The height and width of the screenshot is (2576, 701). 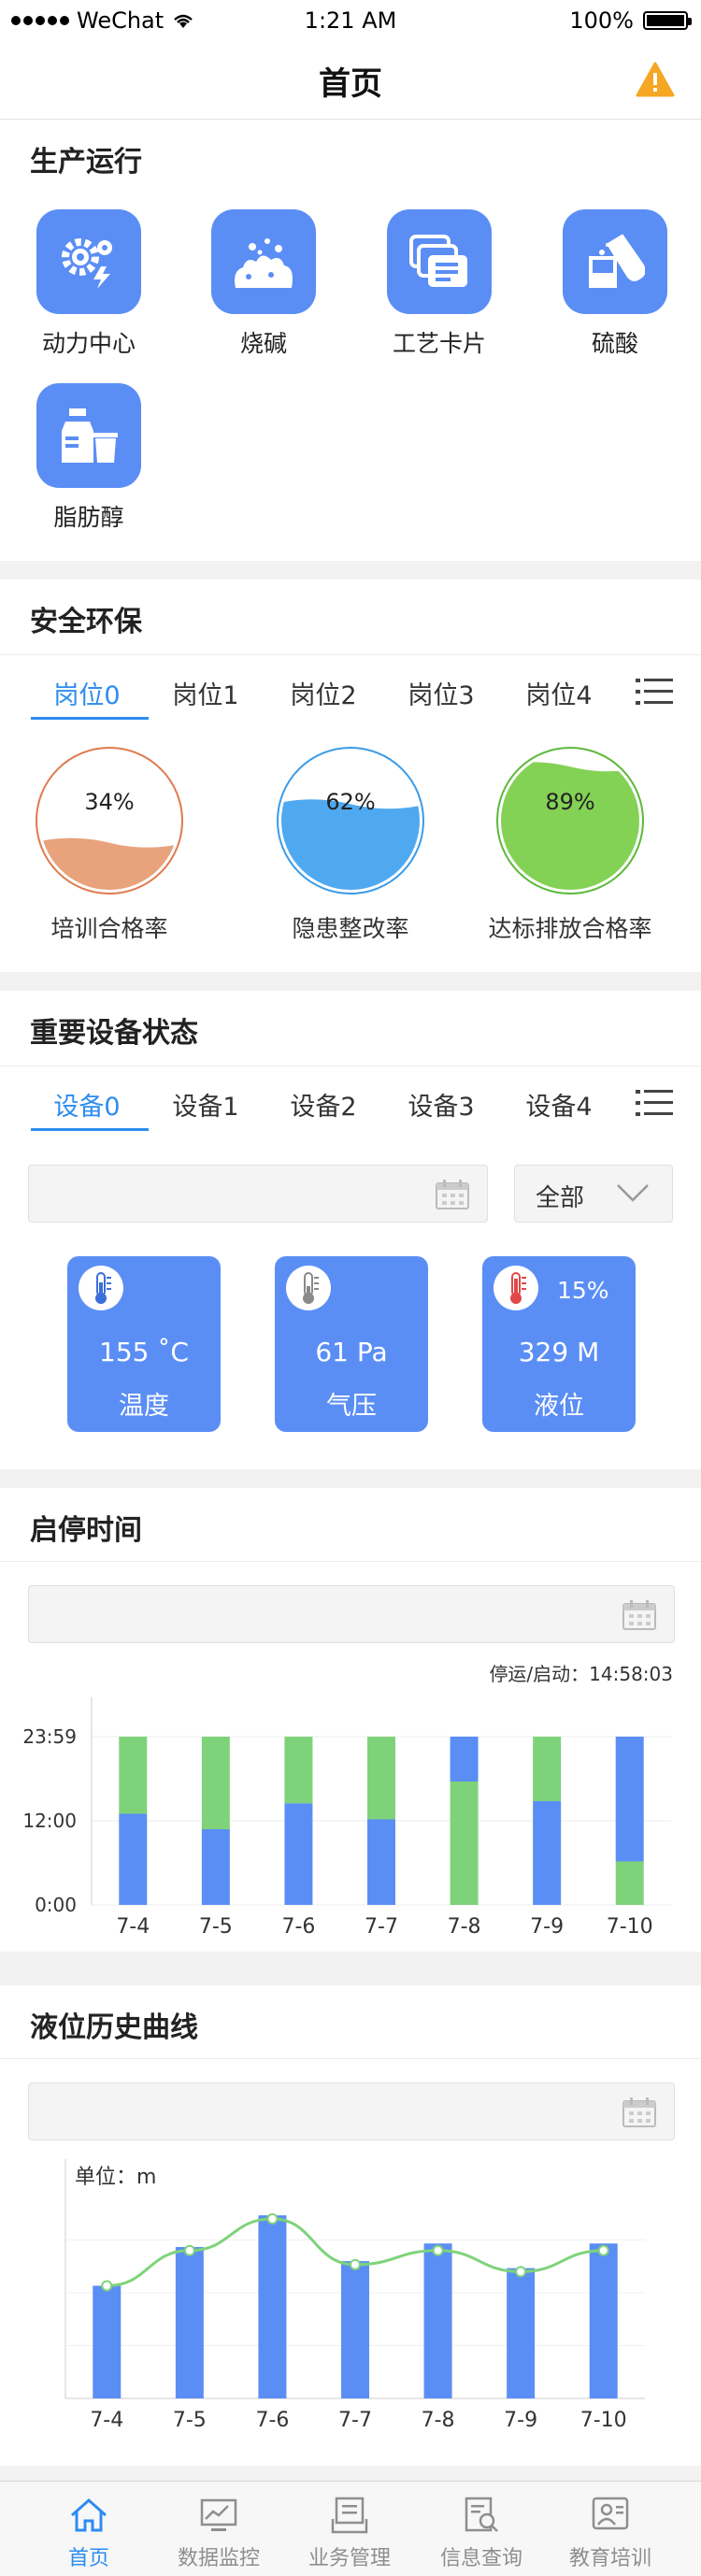 What do you see at coordinates (351, 1352) in the screenshot?
I see `card-value: 61 Pa` at bounding box center [351, 1352].